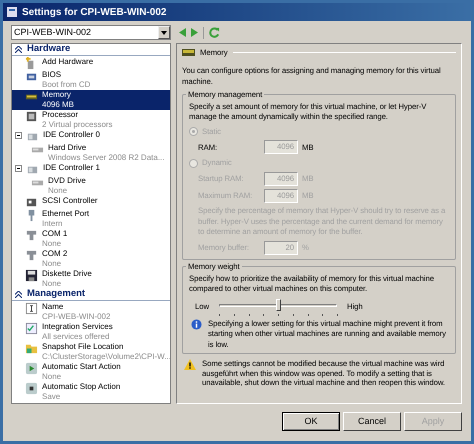  I want to click on tree-item: DVD Drive None, so click(91, 186).